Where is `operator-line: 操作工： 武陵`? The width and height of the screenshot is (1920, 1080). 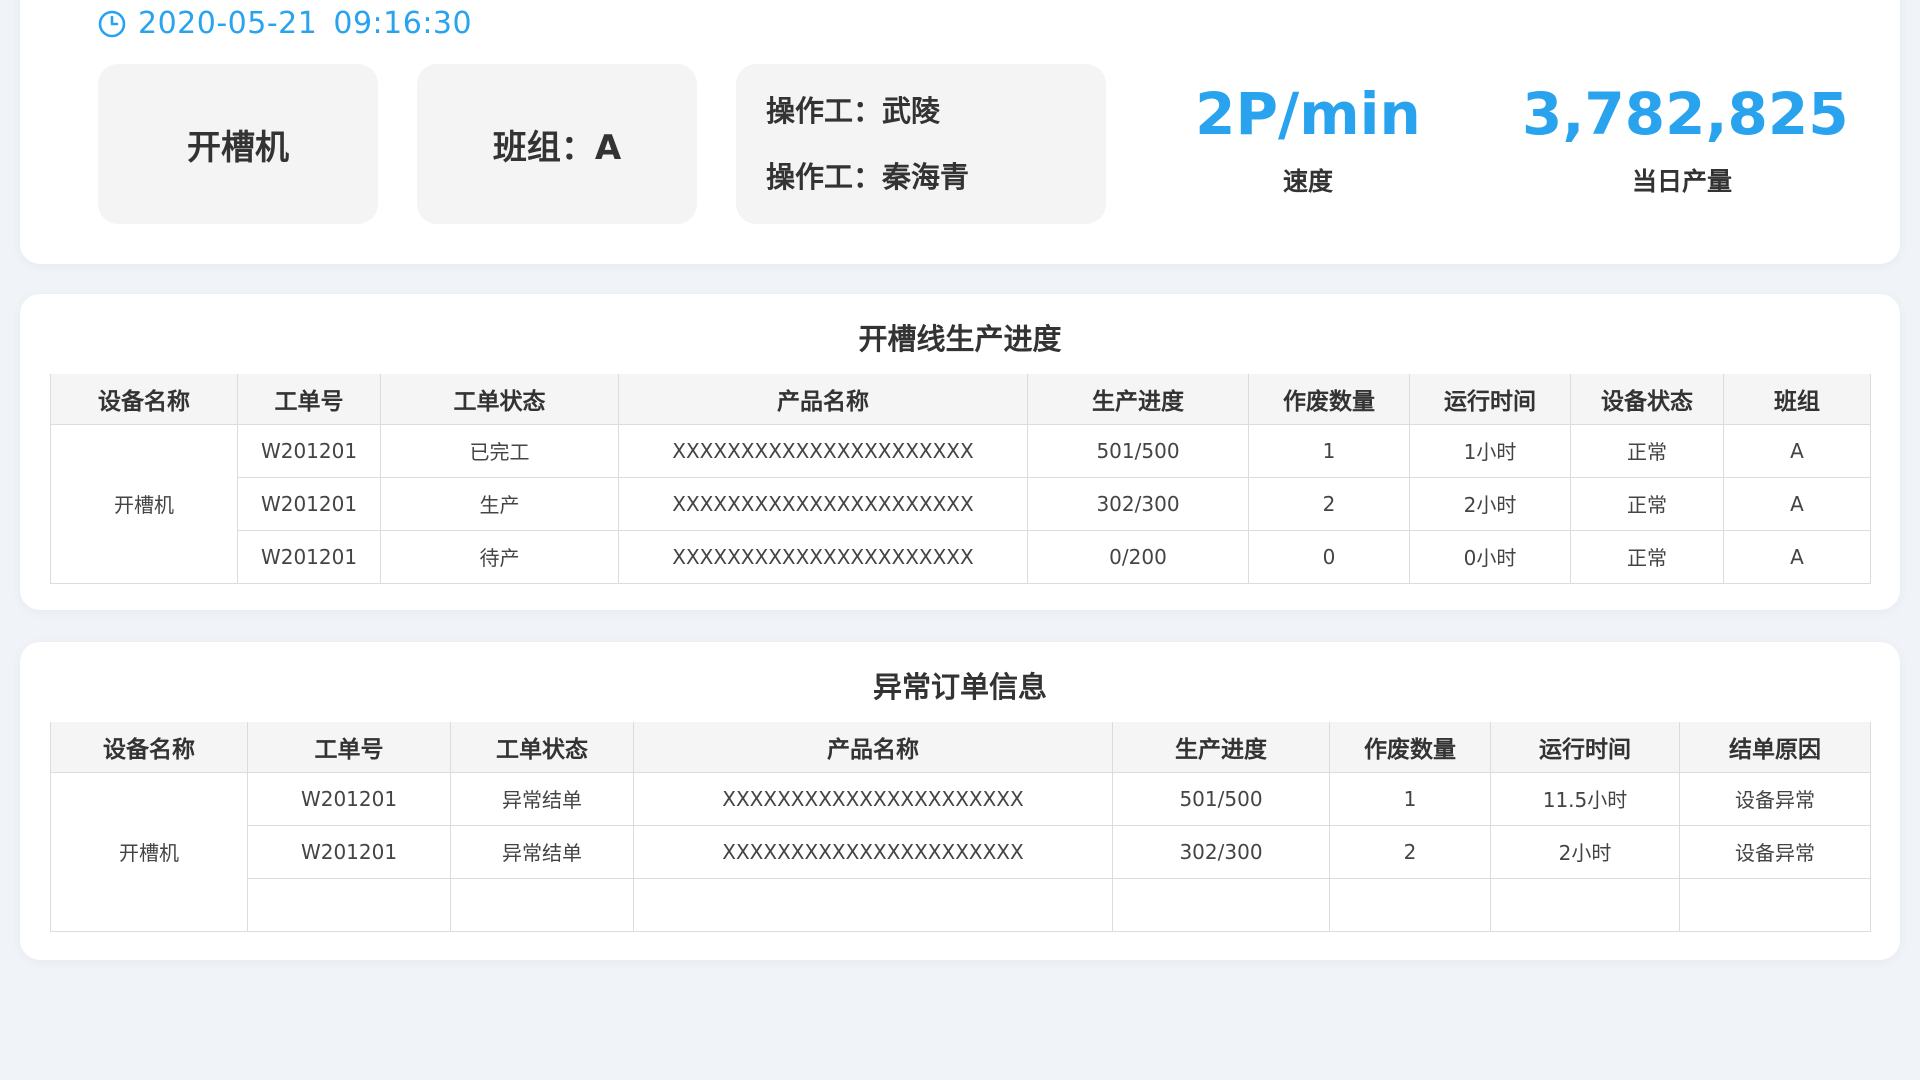 operator-line: 操作工： 武陵 is located at coordinates (853, 111).